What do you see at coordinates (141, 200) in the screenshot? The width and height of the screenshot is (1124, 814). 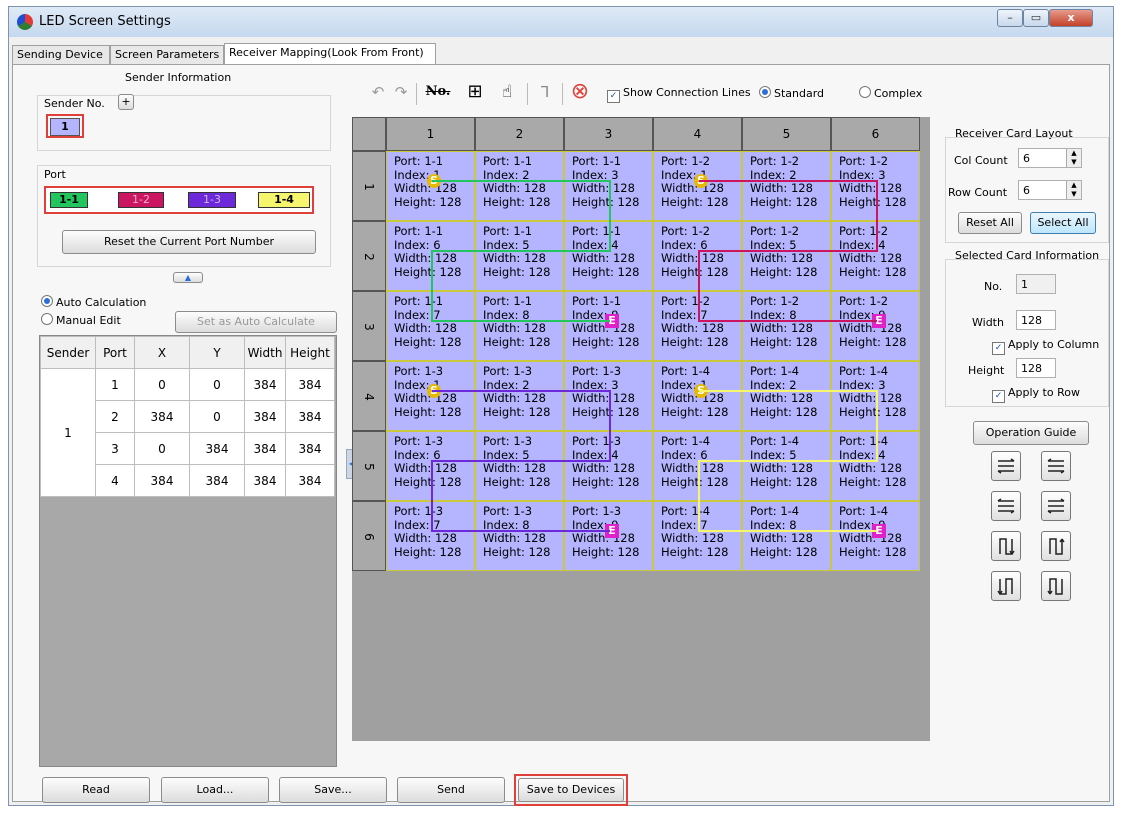 I see `port-1-2-button: 1-2` at bounding box center [141, 200].